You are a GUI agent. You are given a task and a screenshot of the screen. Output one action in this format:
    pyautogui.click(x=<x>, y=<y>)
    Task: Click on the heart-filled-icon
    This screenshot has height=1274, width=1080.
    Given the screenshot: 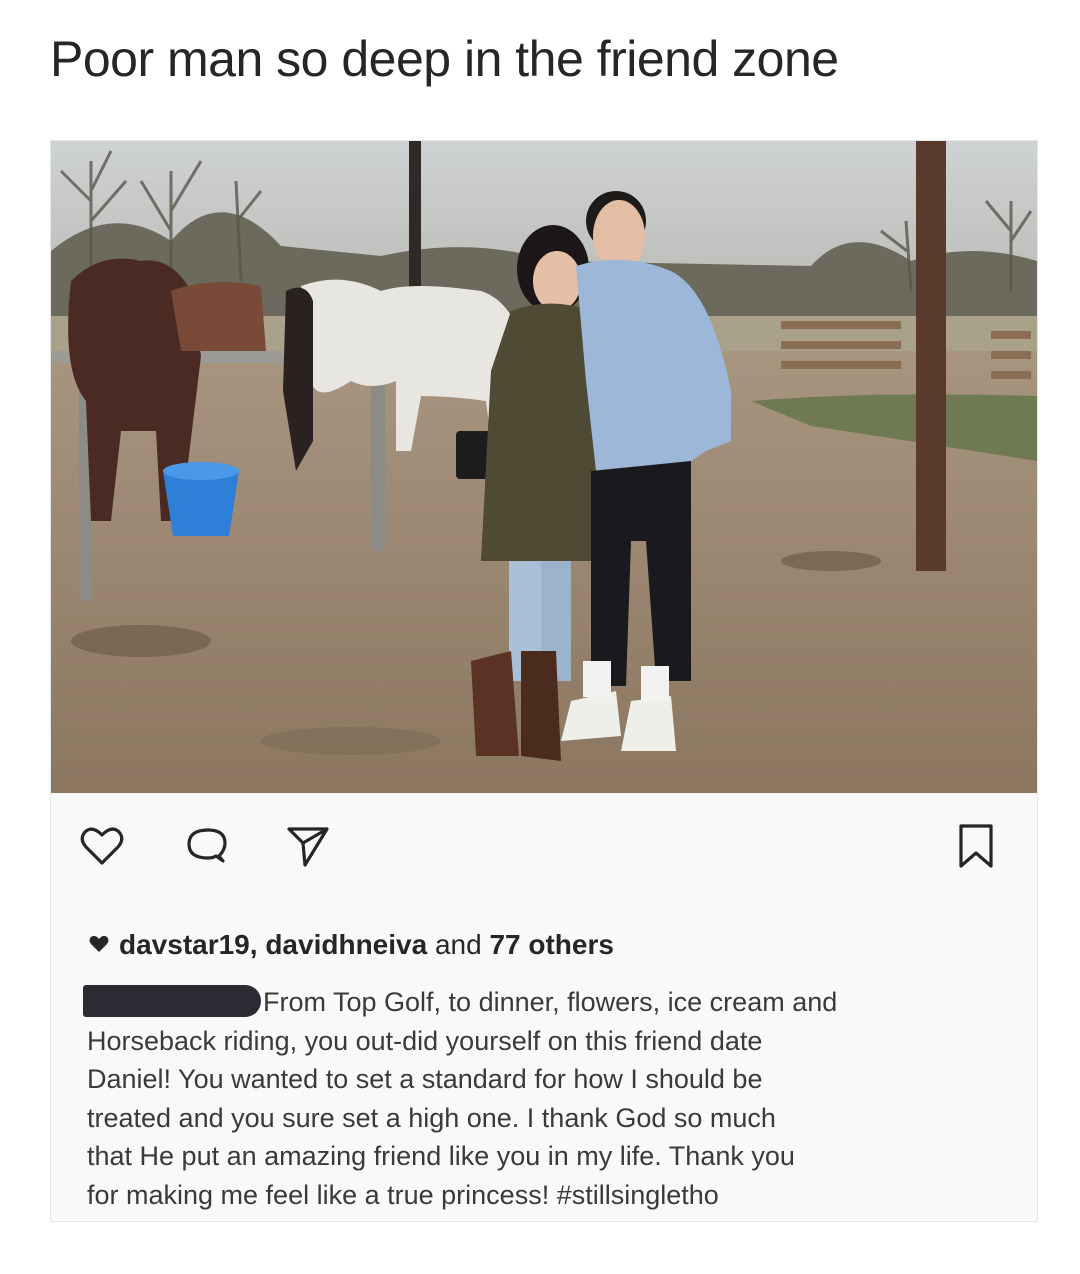 What is the action you would take?
    pyautogui.click(x=99, y=943)
    